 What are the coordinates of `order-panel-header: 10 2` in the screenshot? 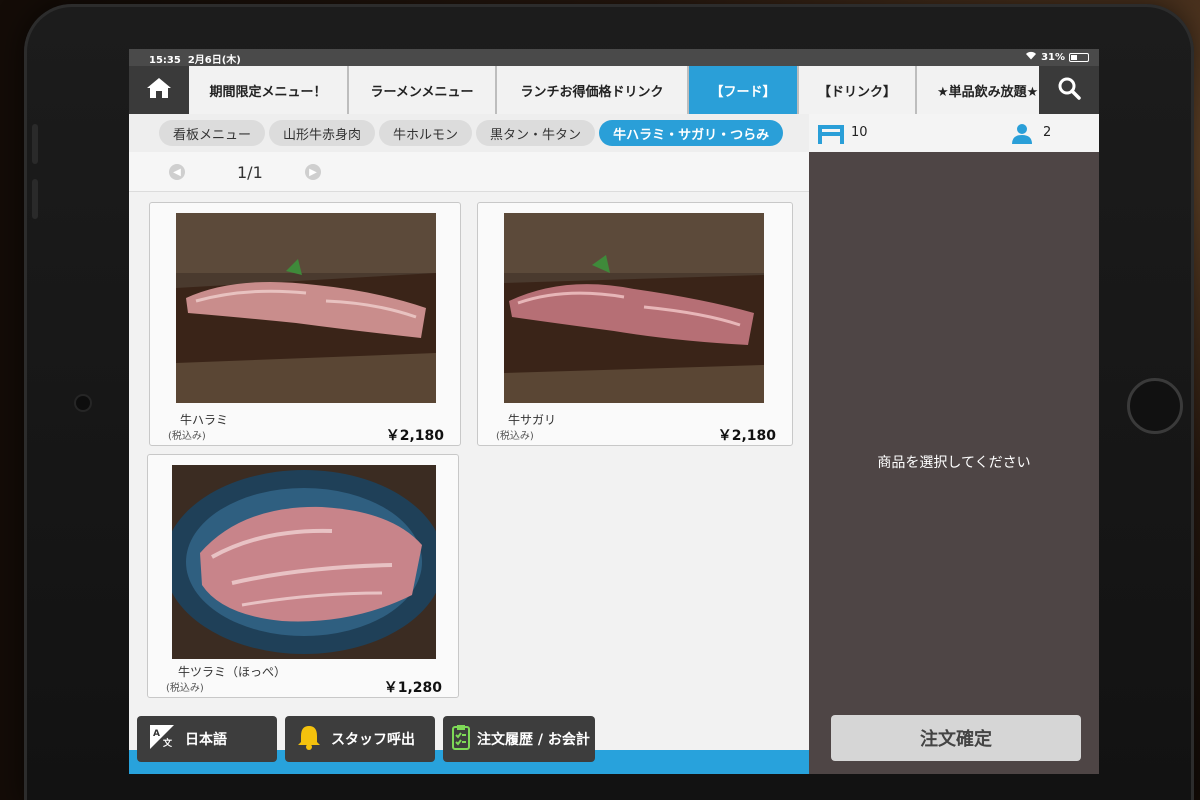 It's located at (954, 133).